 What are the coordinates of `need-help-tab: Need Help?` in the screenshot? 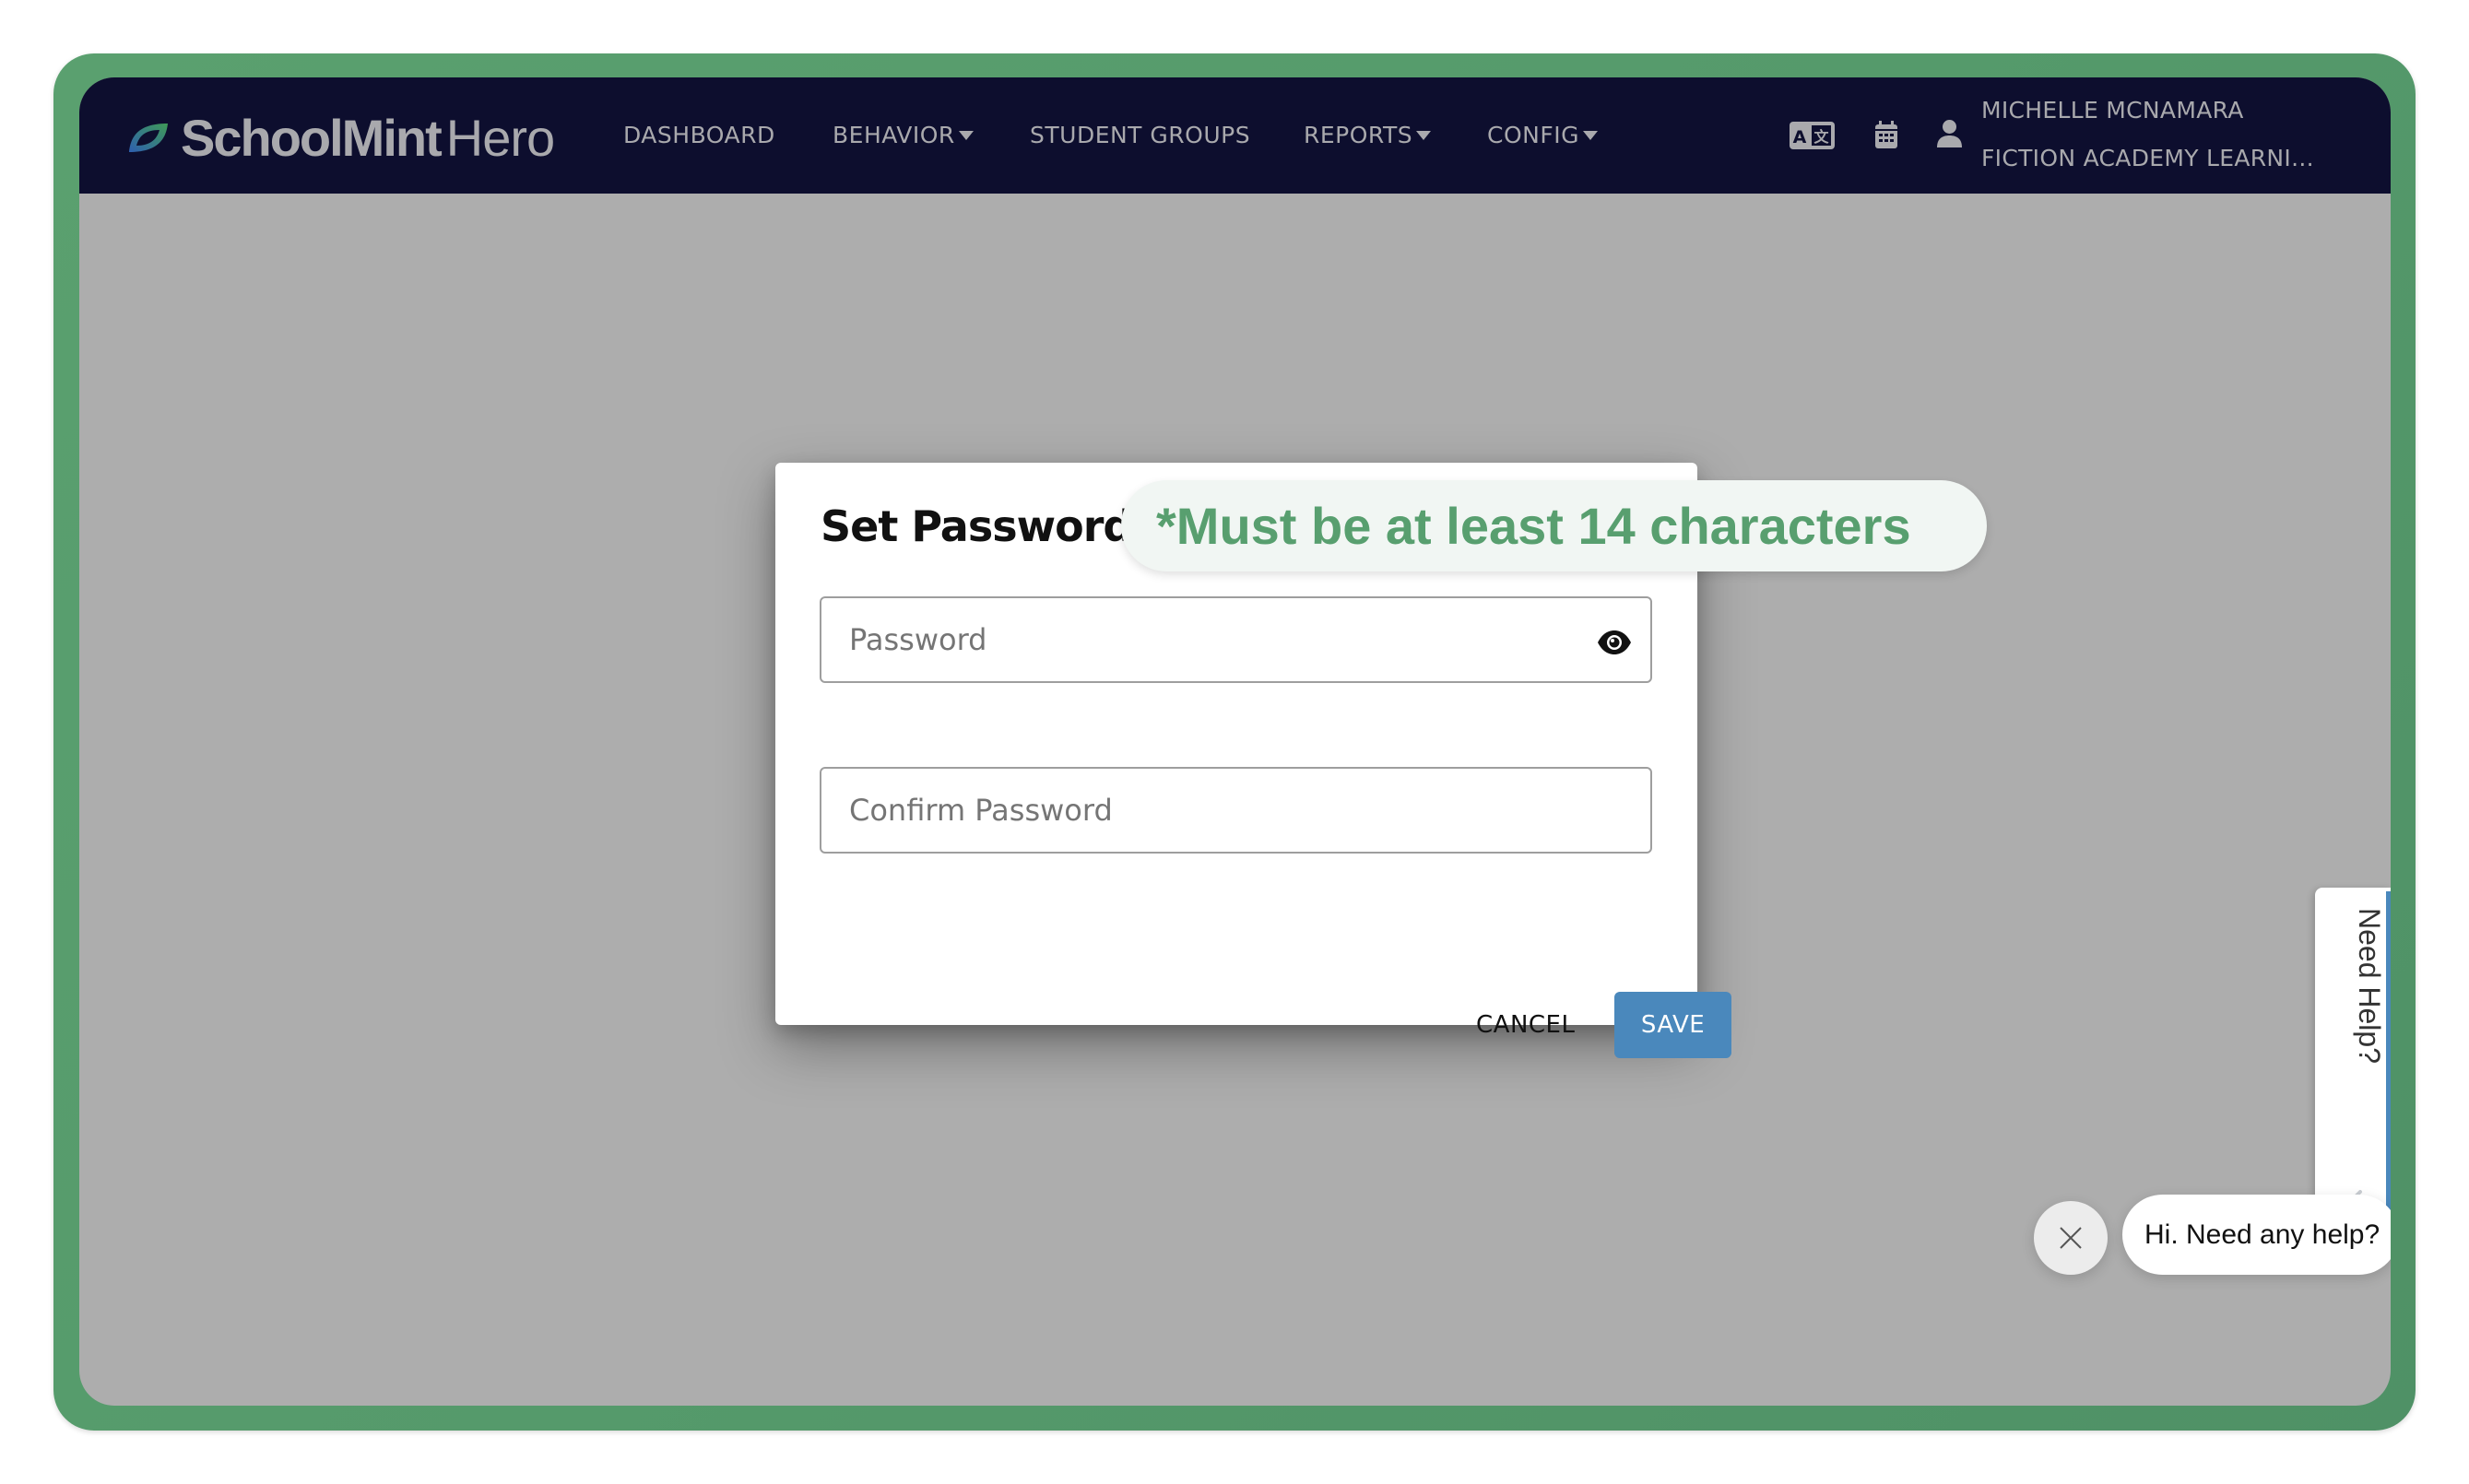 It's located at (2353, 1057).